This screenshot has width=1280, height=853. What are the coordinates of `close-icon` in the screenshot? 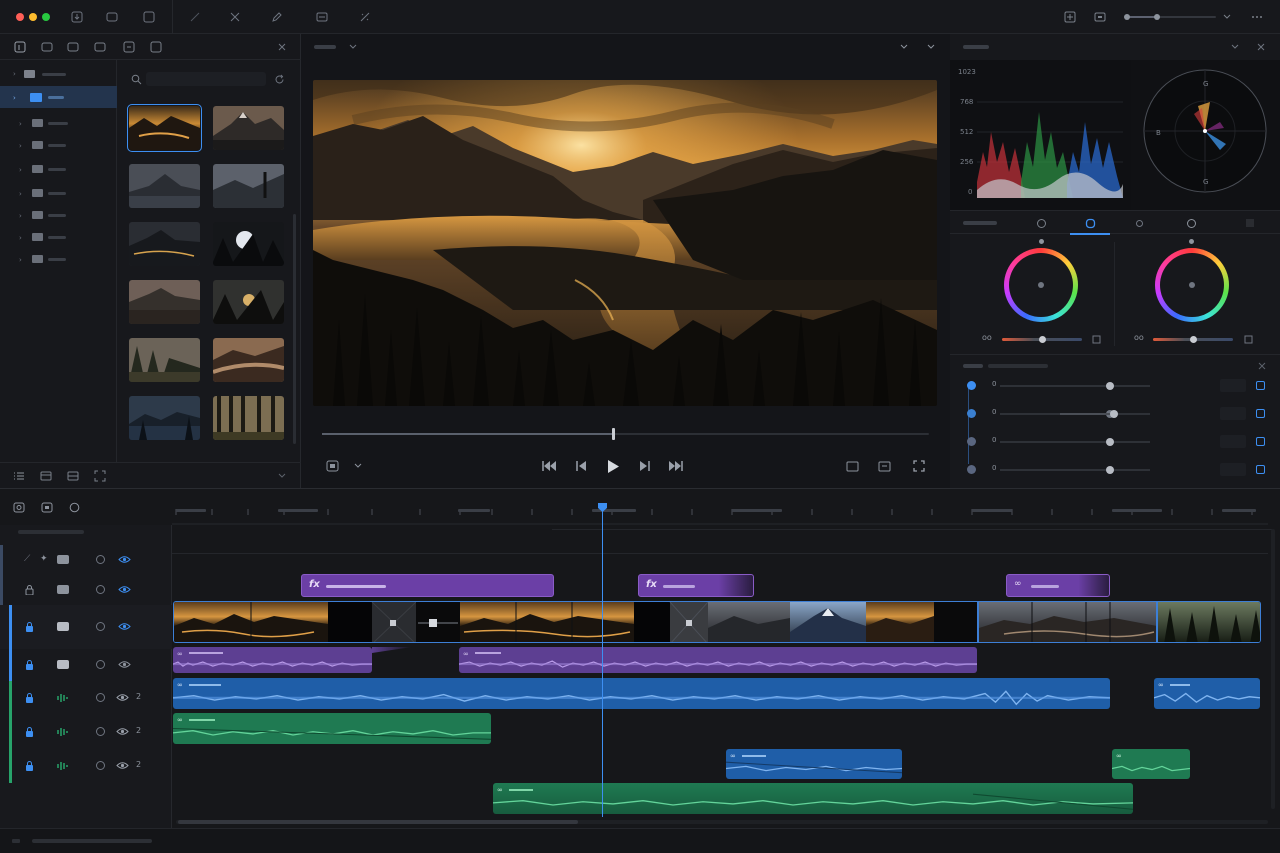 It's located at (1262, 366).